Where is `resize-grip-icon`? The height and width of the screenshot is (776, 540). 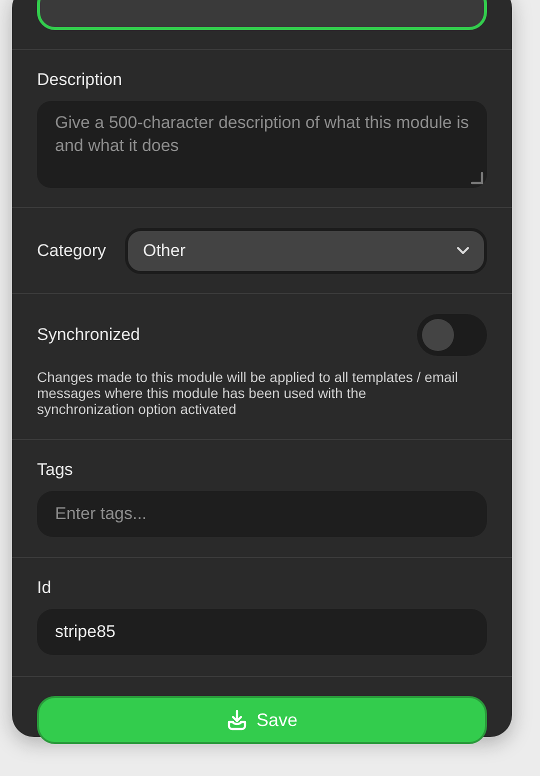
resize-grip-icon is located at coordinates (477, 178).